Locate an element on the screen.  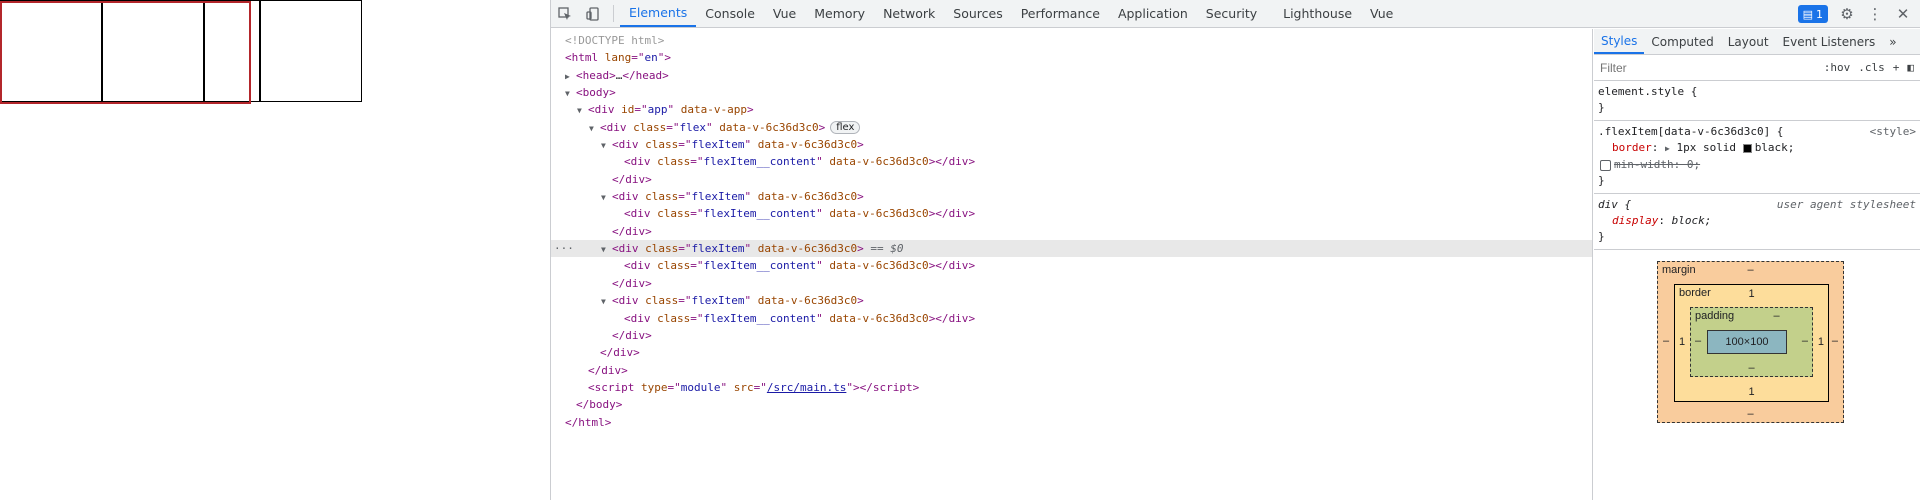
prop-min-width: min-width: 0; is located at coordinates (1757, 165).